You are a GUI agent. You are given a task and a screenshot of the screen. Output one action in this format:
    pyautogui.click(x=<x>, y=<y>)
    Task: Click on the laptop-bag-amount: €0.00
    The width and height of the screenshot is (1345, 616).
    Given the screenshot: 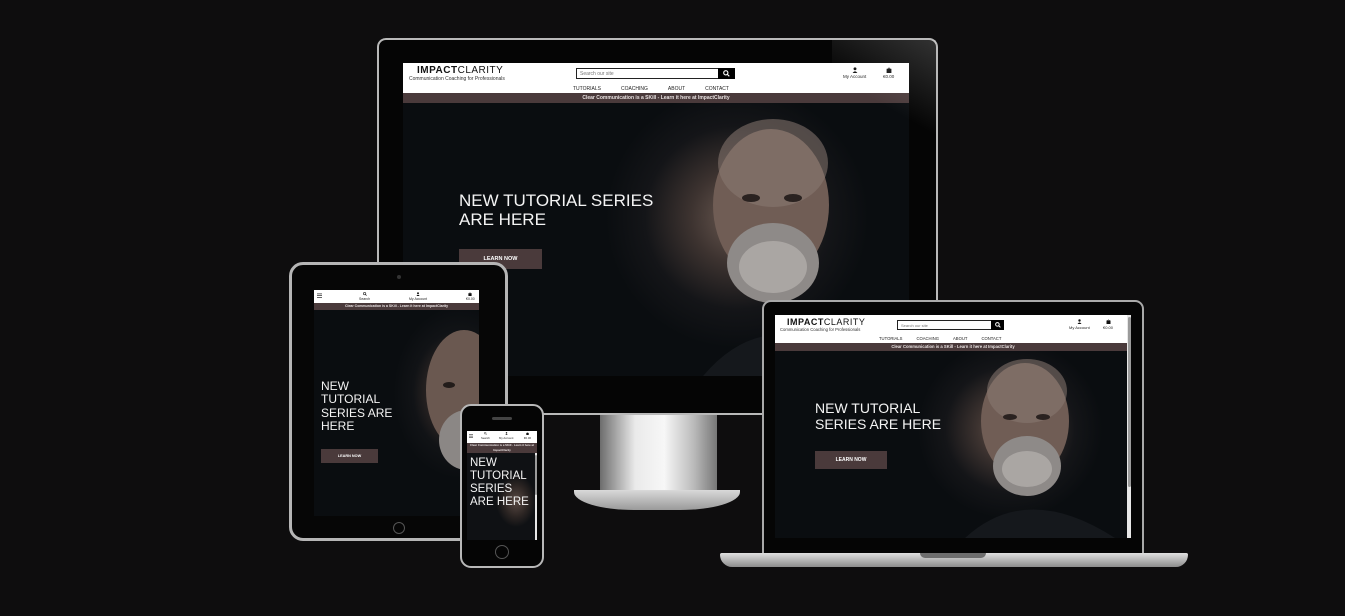 What is the action you would take?
    pyautogui.click(x=1108, y=327)
    